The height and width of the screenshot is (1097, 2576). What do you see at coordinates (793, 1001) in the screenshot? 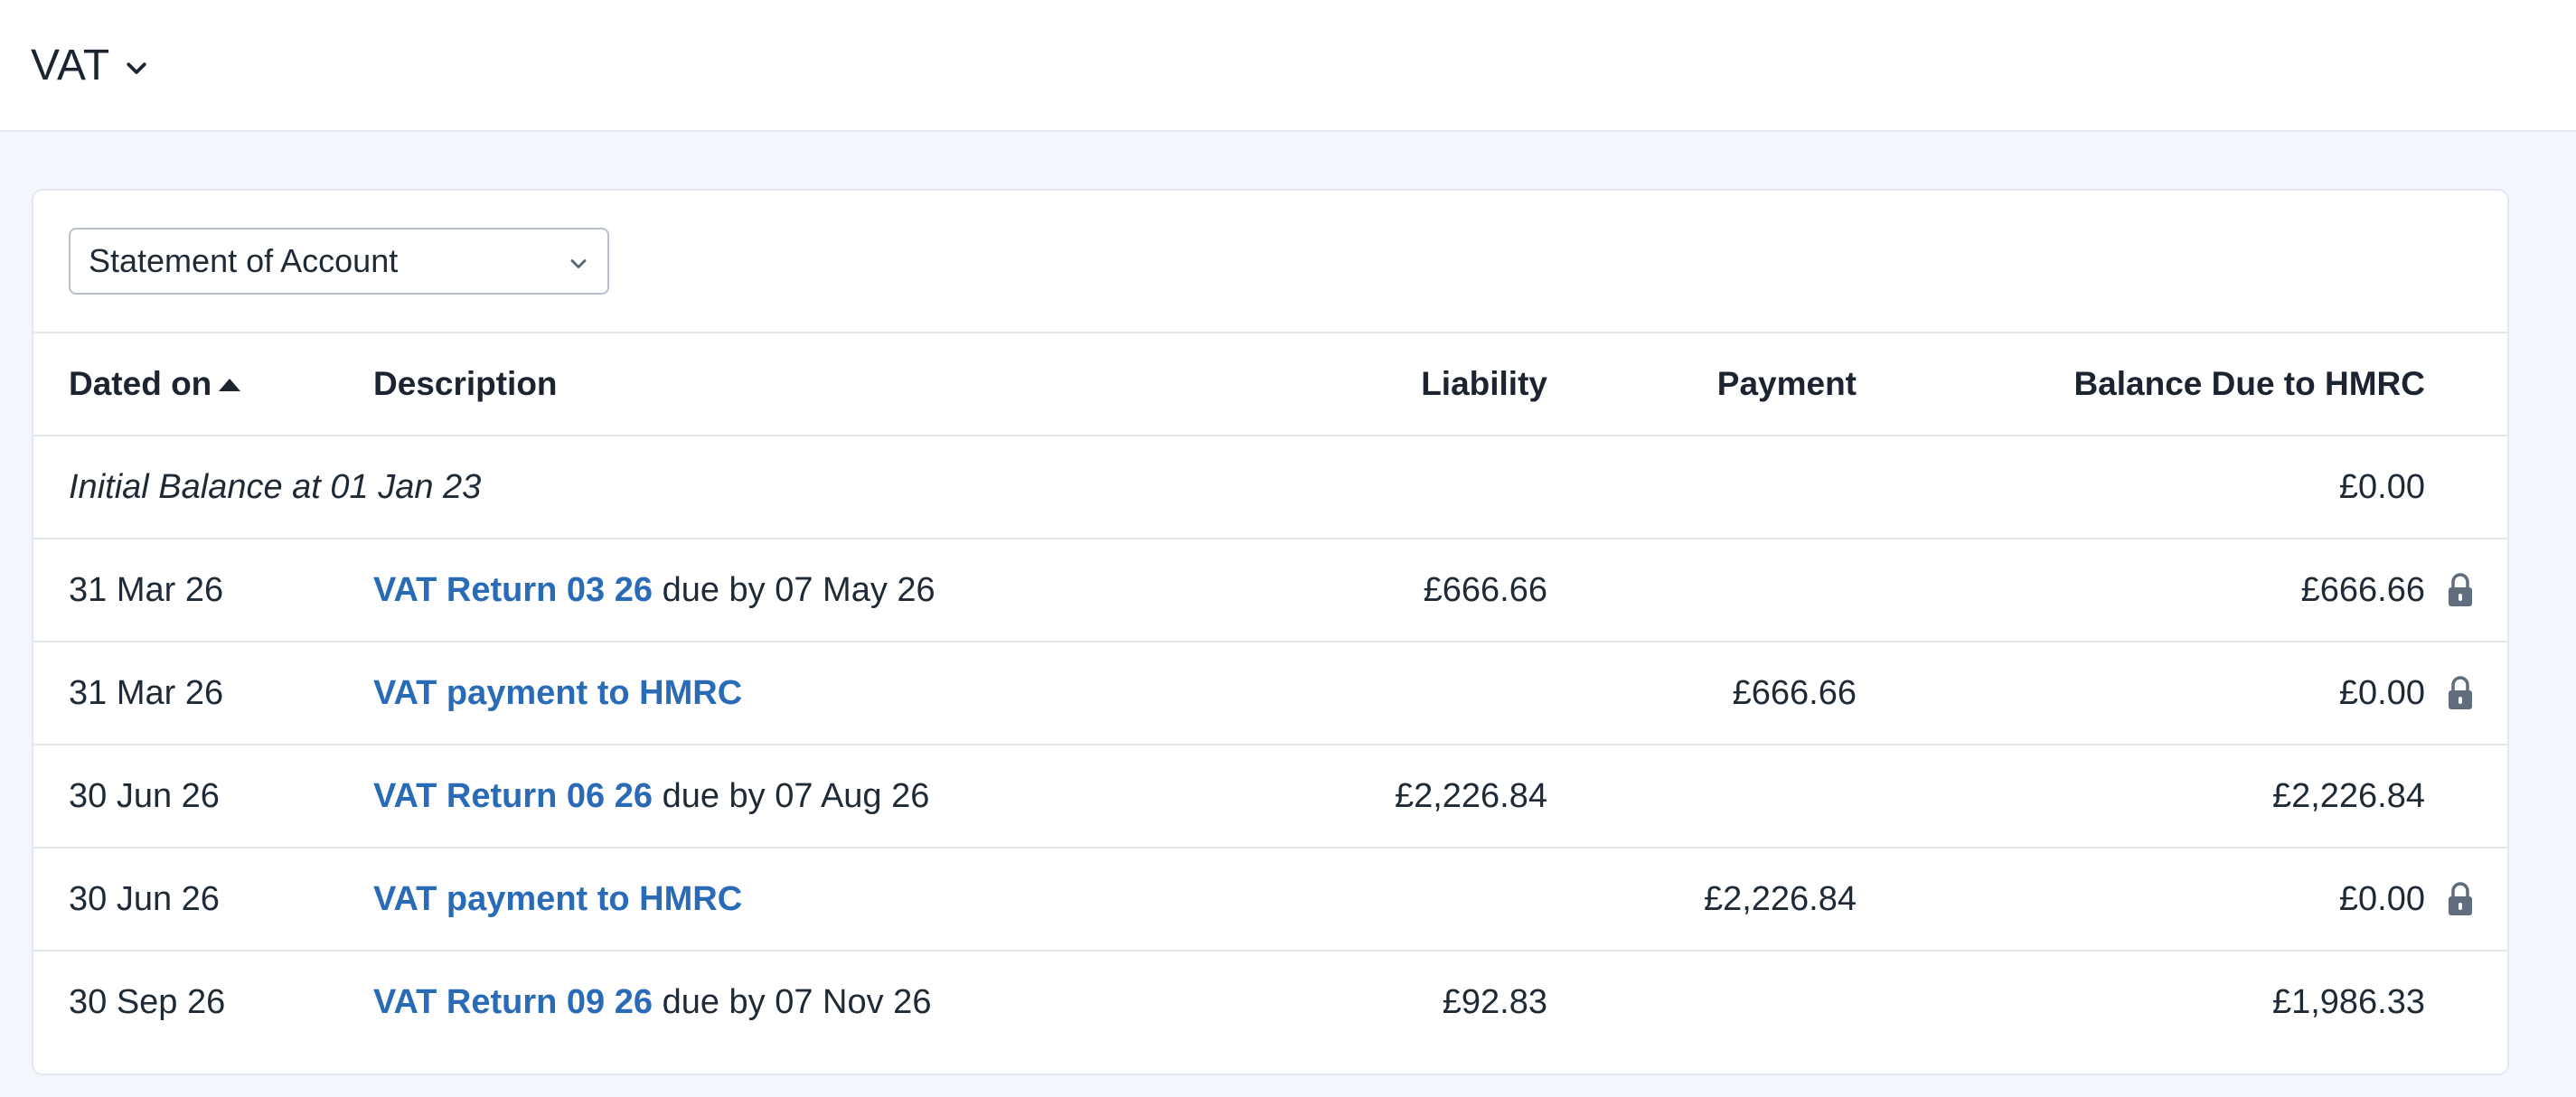
I see `due-date-text: due by 07 Nov 26` at bounding box center [793, 1001].